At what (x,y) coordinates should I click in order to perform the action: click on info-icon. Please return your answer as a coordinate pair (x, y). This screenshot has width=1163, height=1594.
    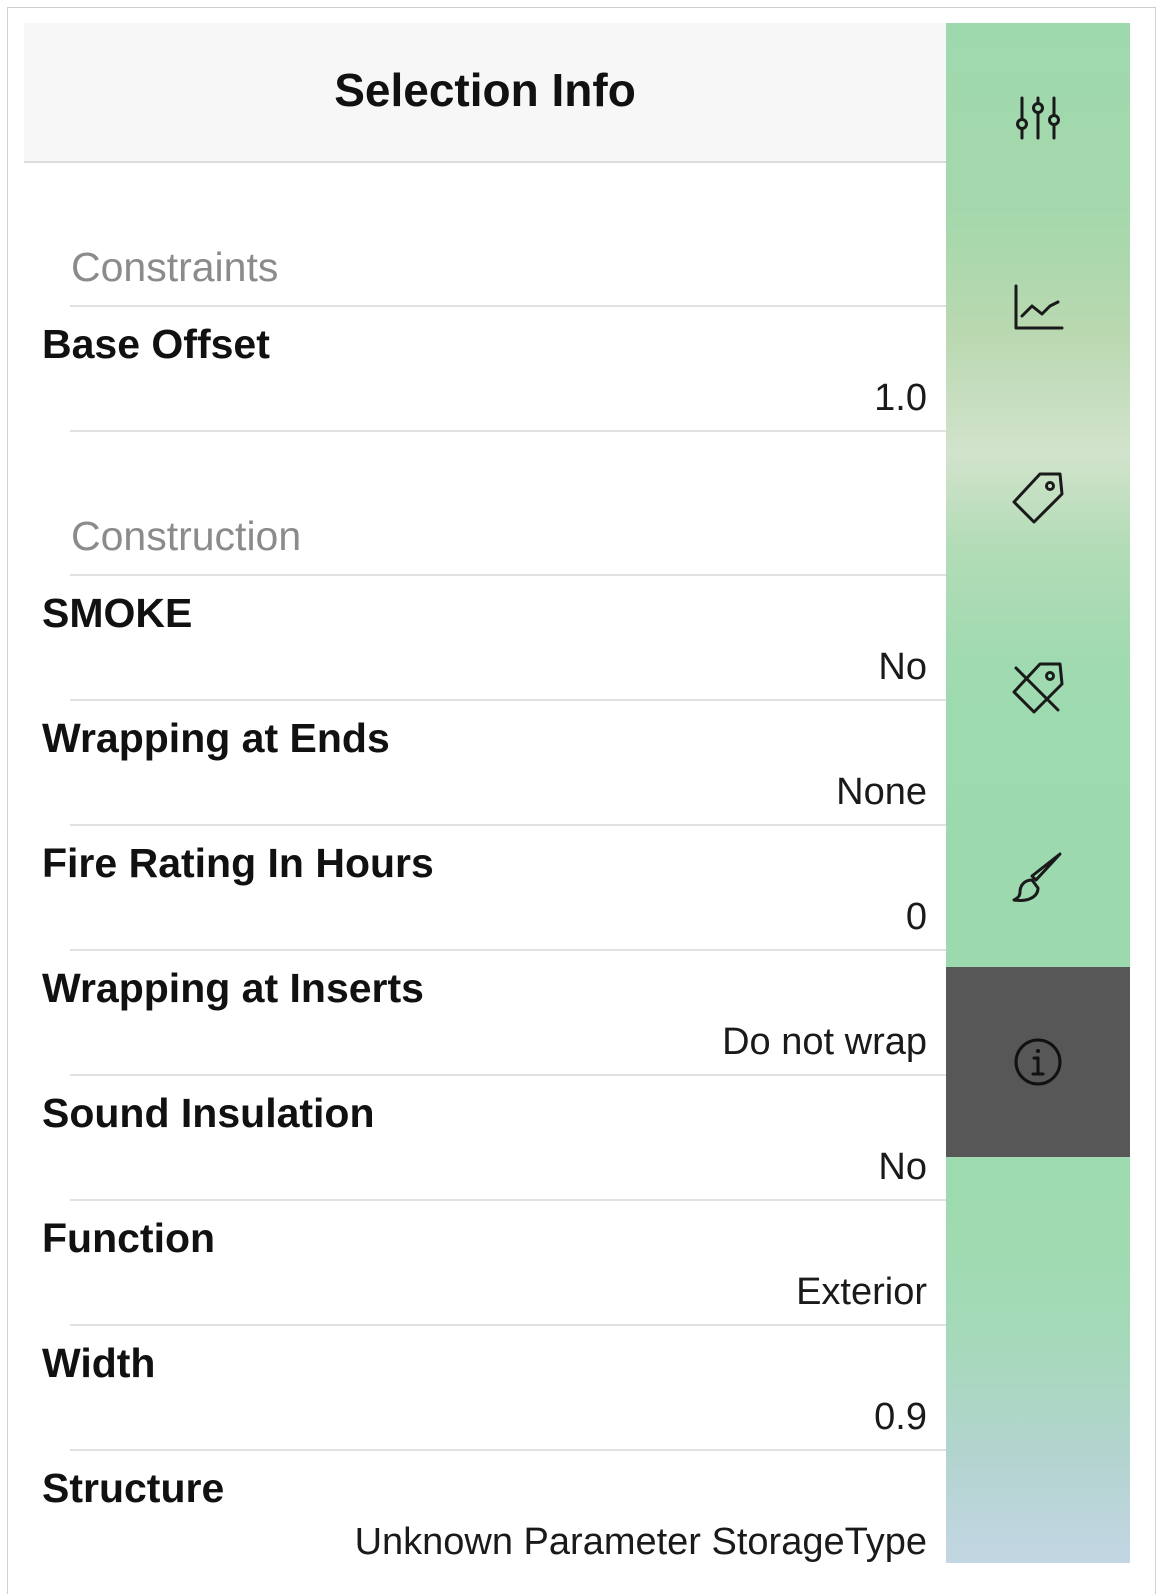
    Looking at the image, I should click on (1038, 1062).